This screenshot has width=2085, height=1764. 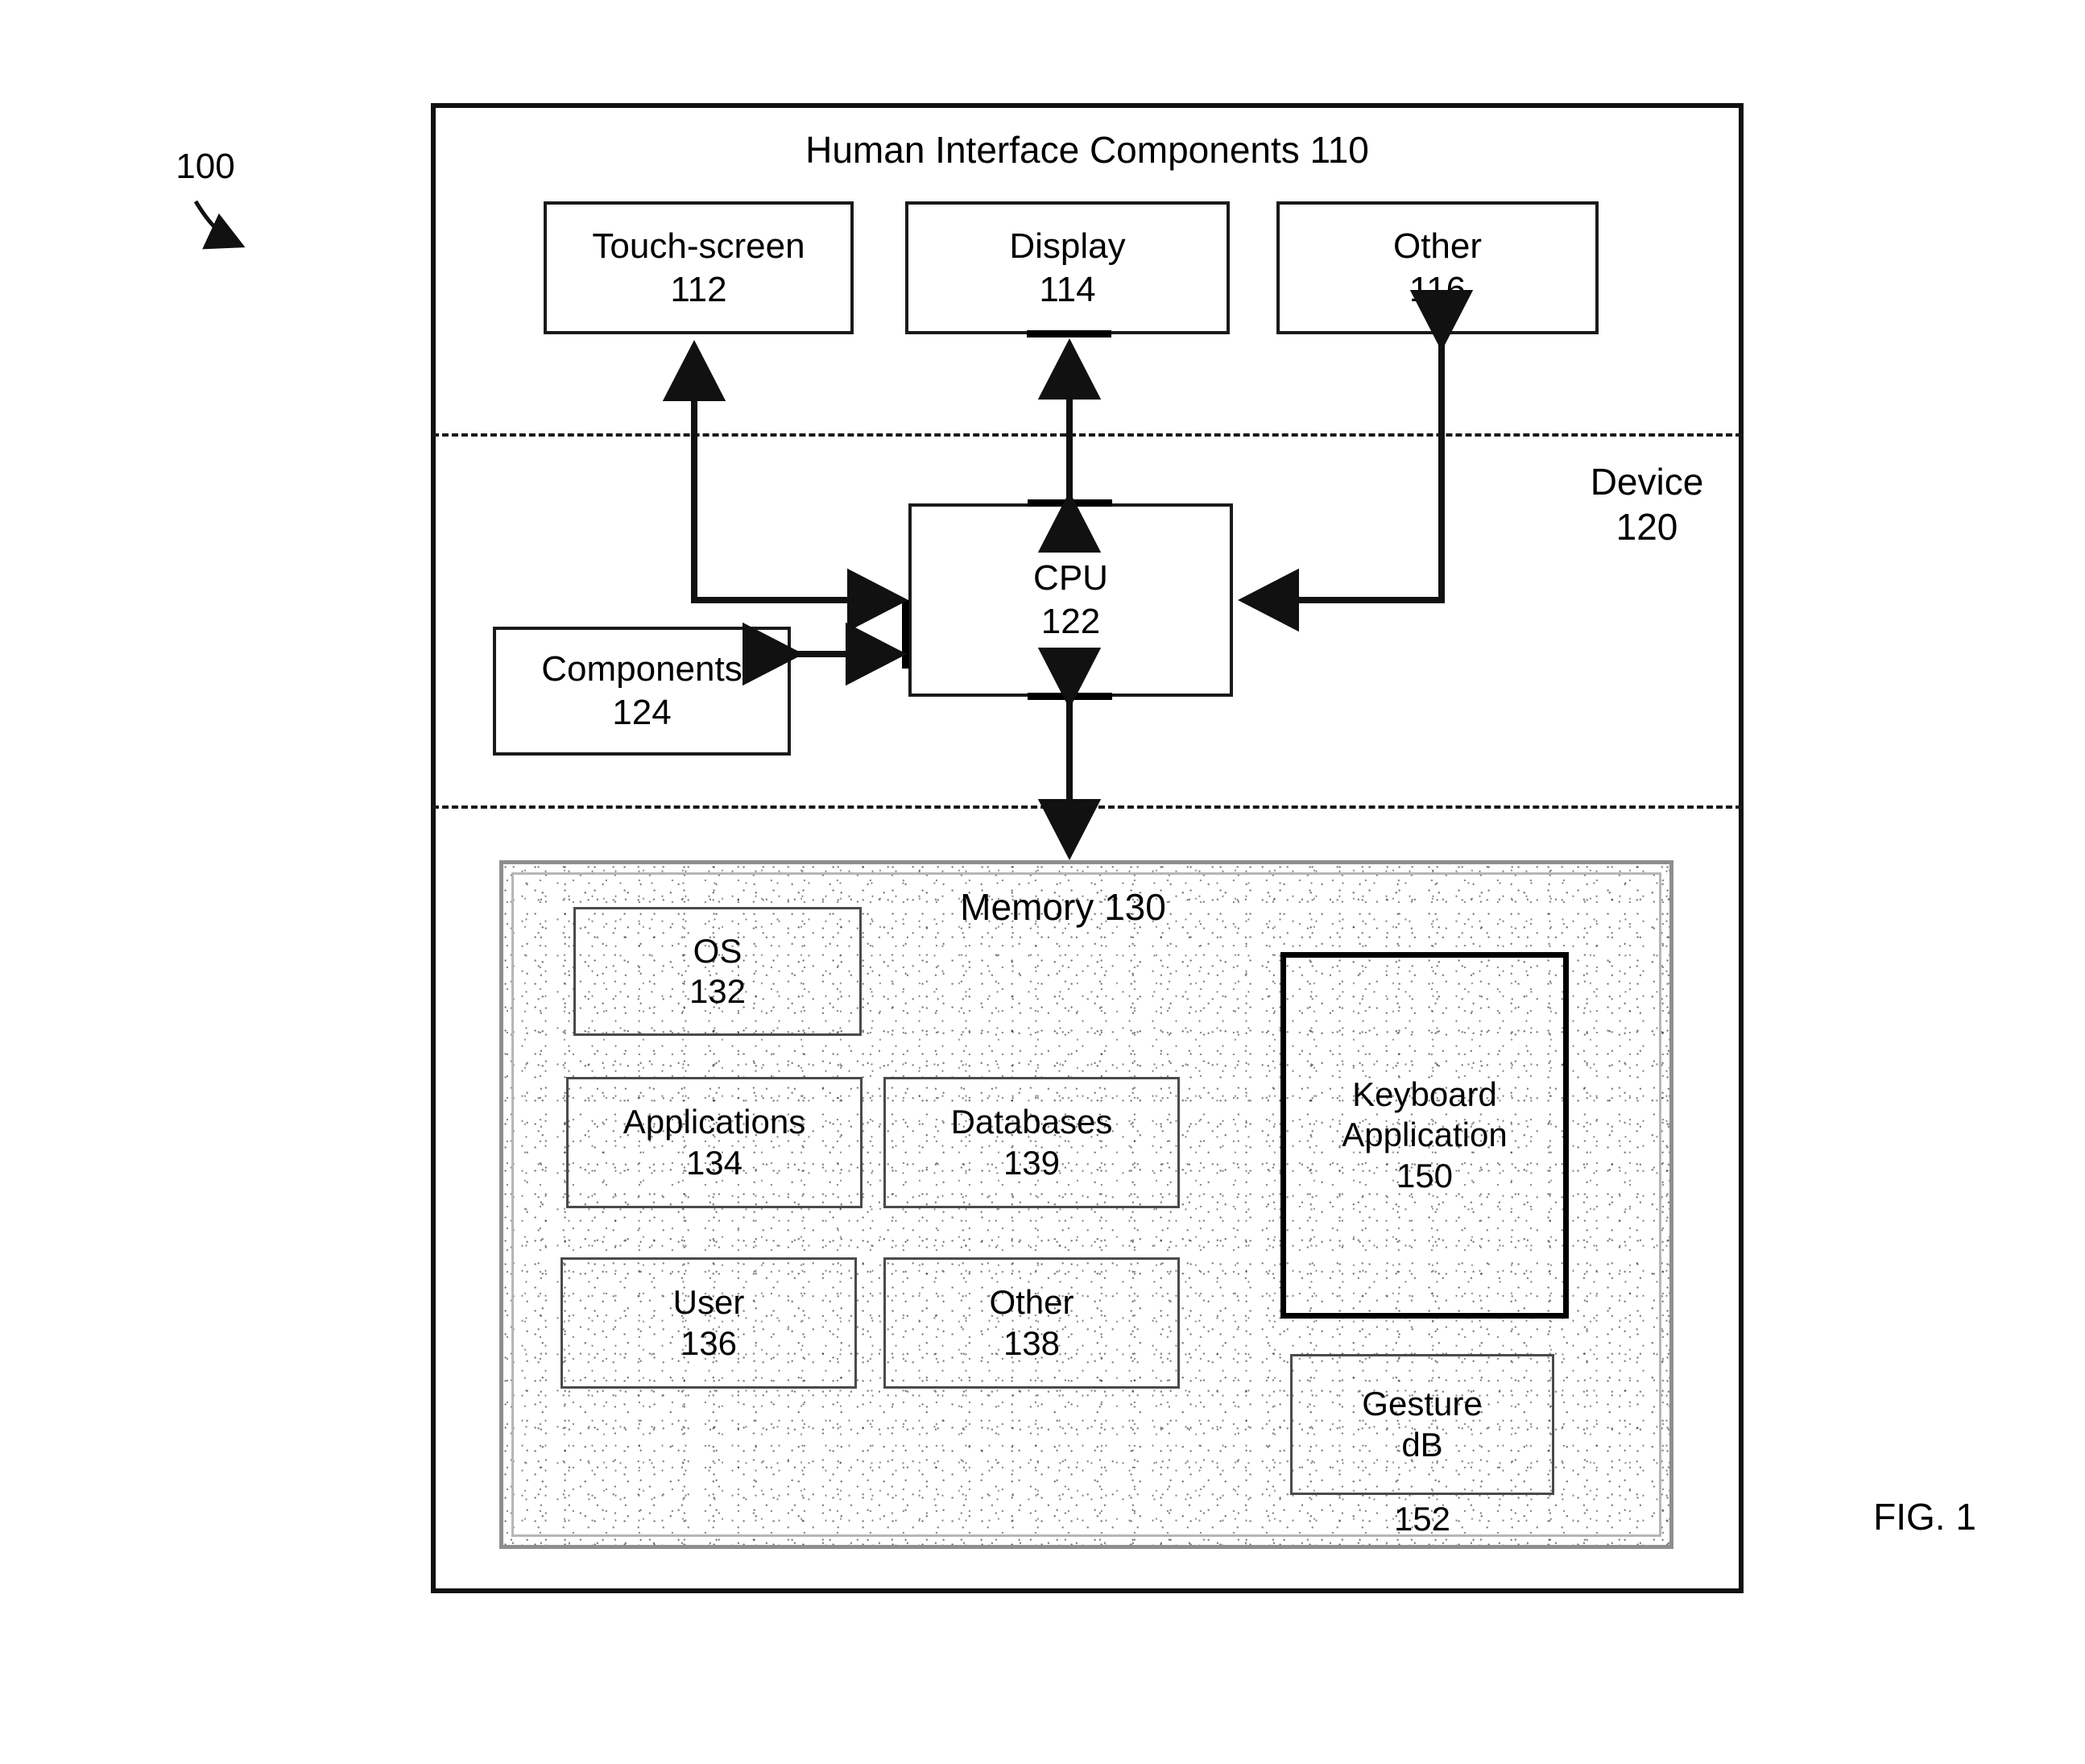 I want to click on figure-reference-100: 100, so click(x=205, y=166).